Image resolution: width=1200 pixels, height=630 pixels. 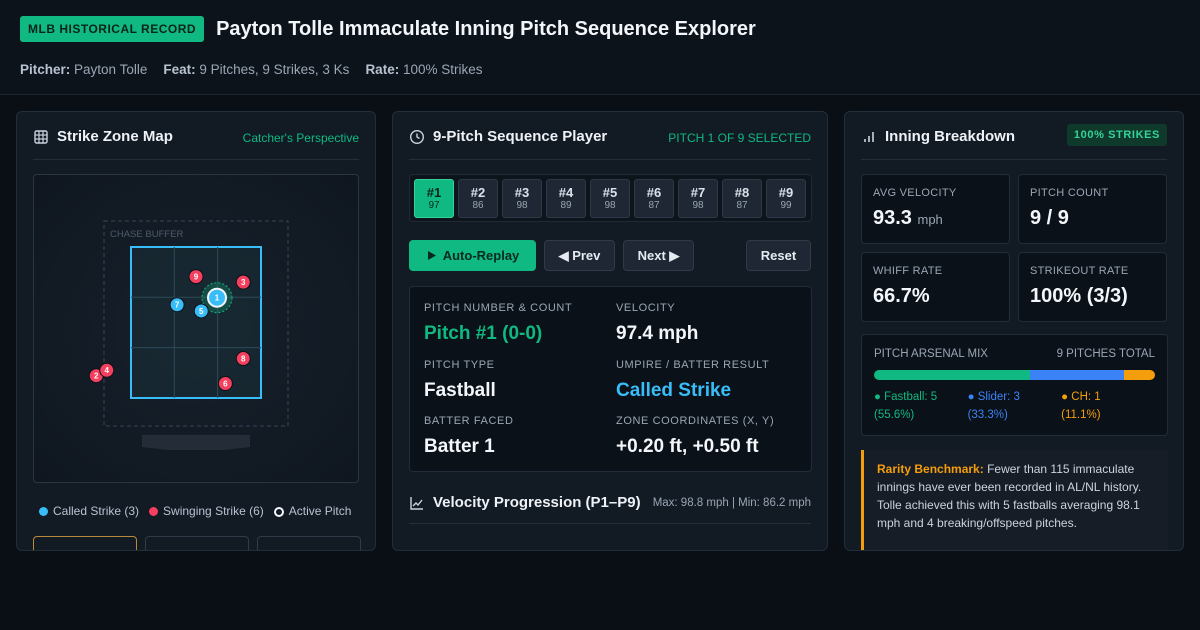 I want to click on pitch-dot-label: 4, so click(x=107, y=370).